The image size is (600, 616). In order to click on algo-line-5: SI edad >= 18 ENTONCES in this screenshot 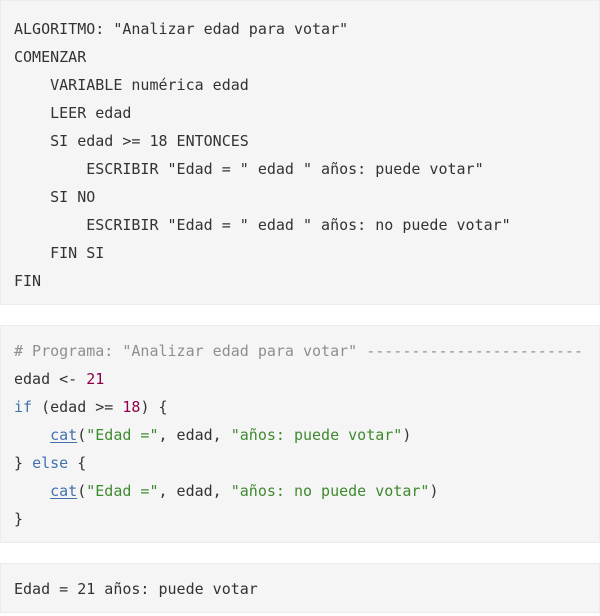, I will do `click(131, 141)`.